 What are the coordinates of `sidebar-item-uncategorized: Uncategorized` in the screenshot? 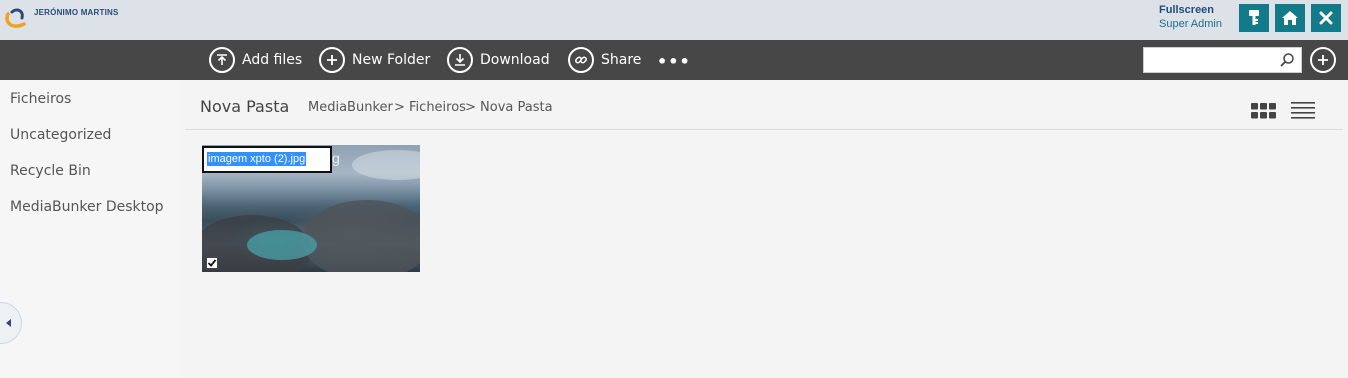 It's located at (60, 135).